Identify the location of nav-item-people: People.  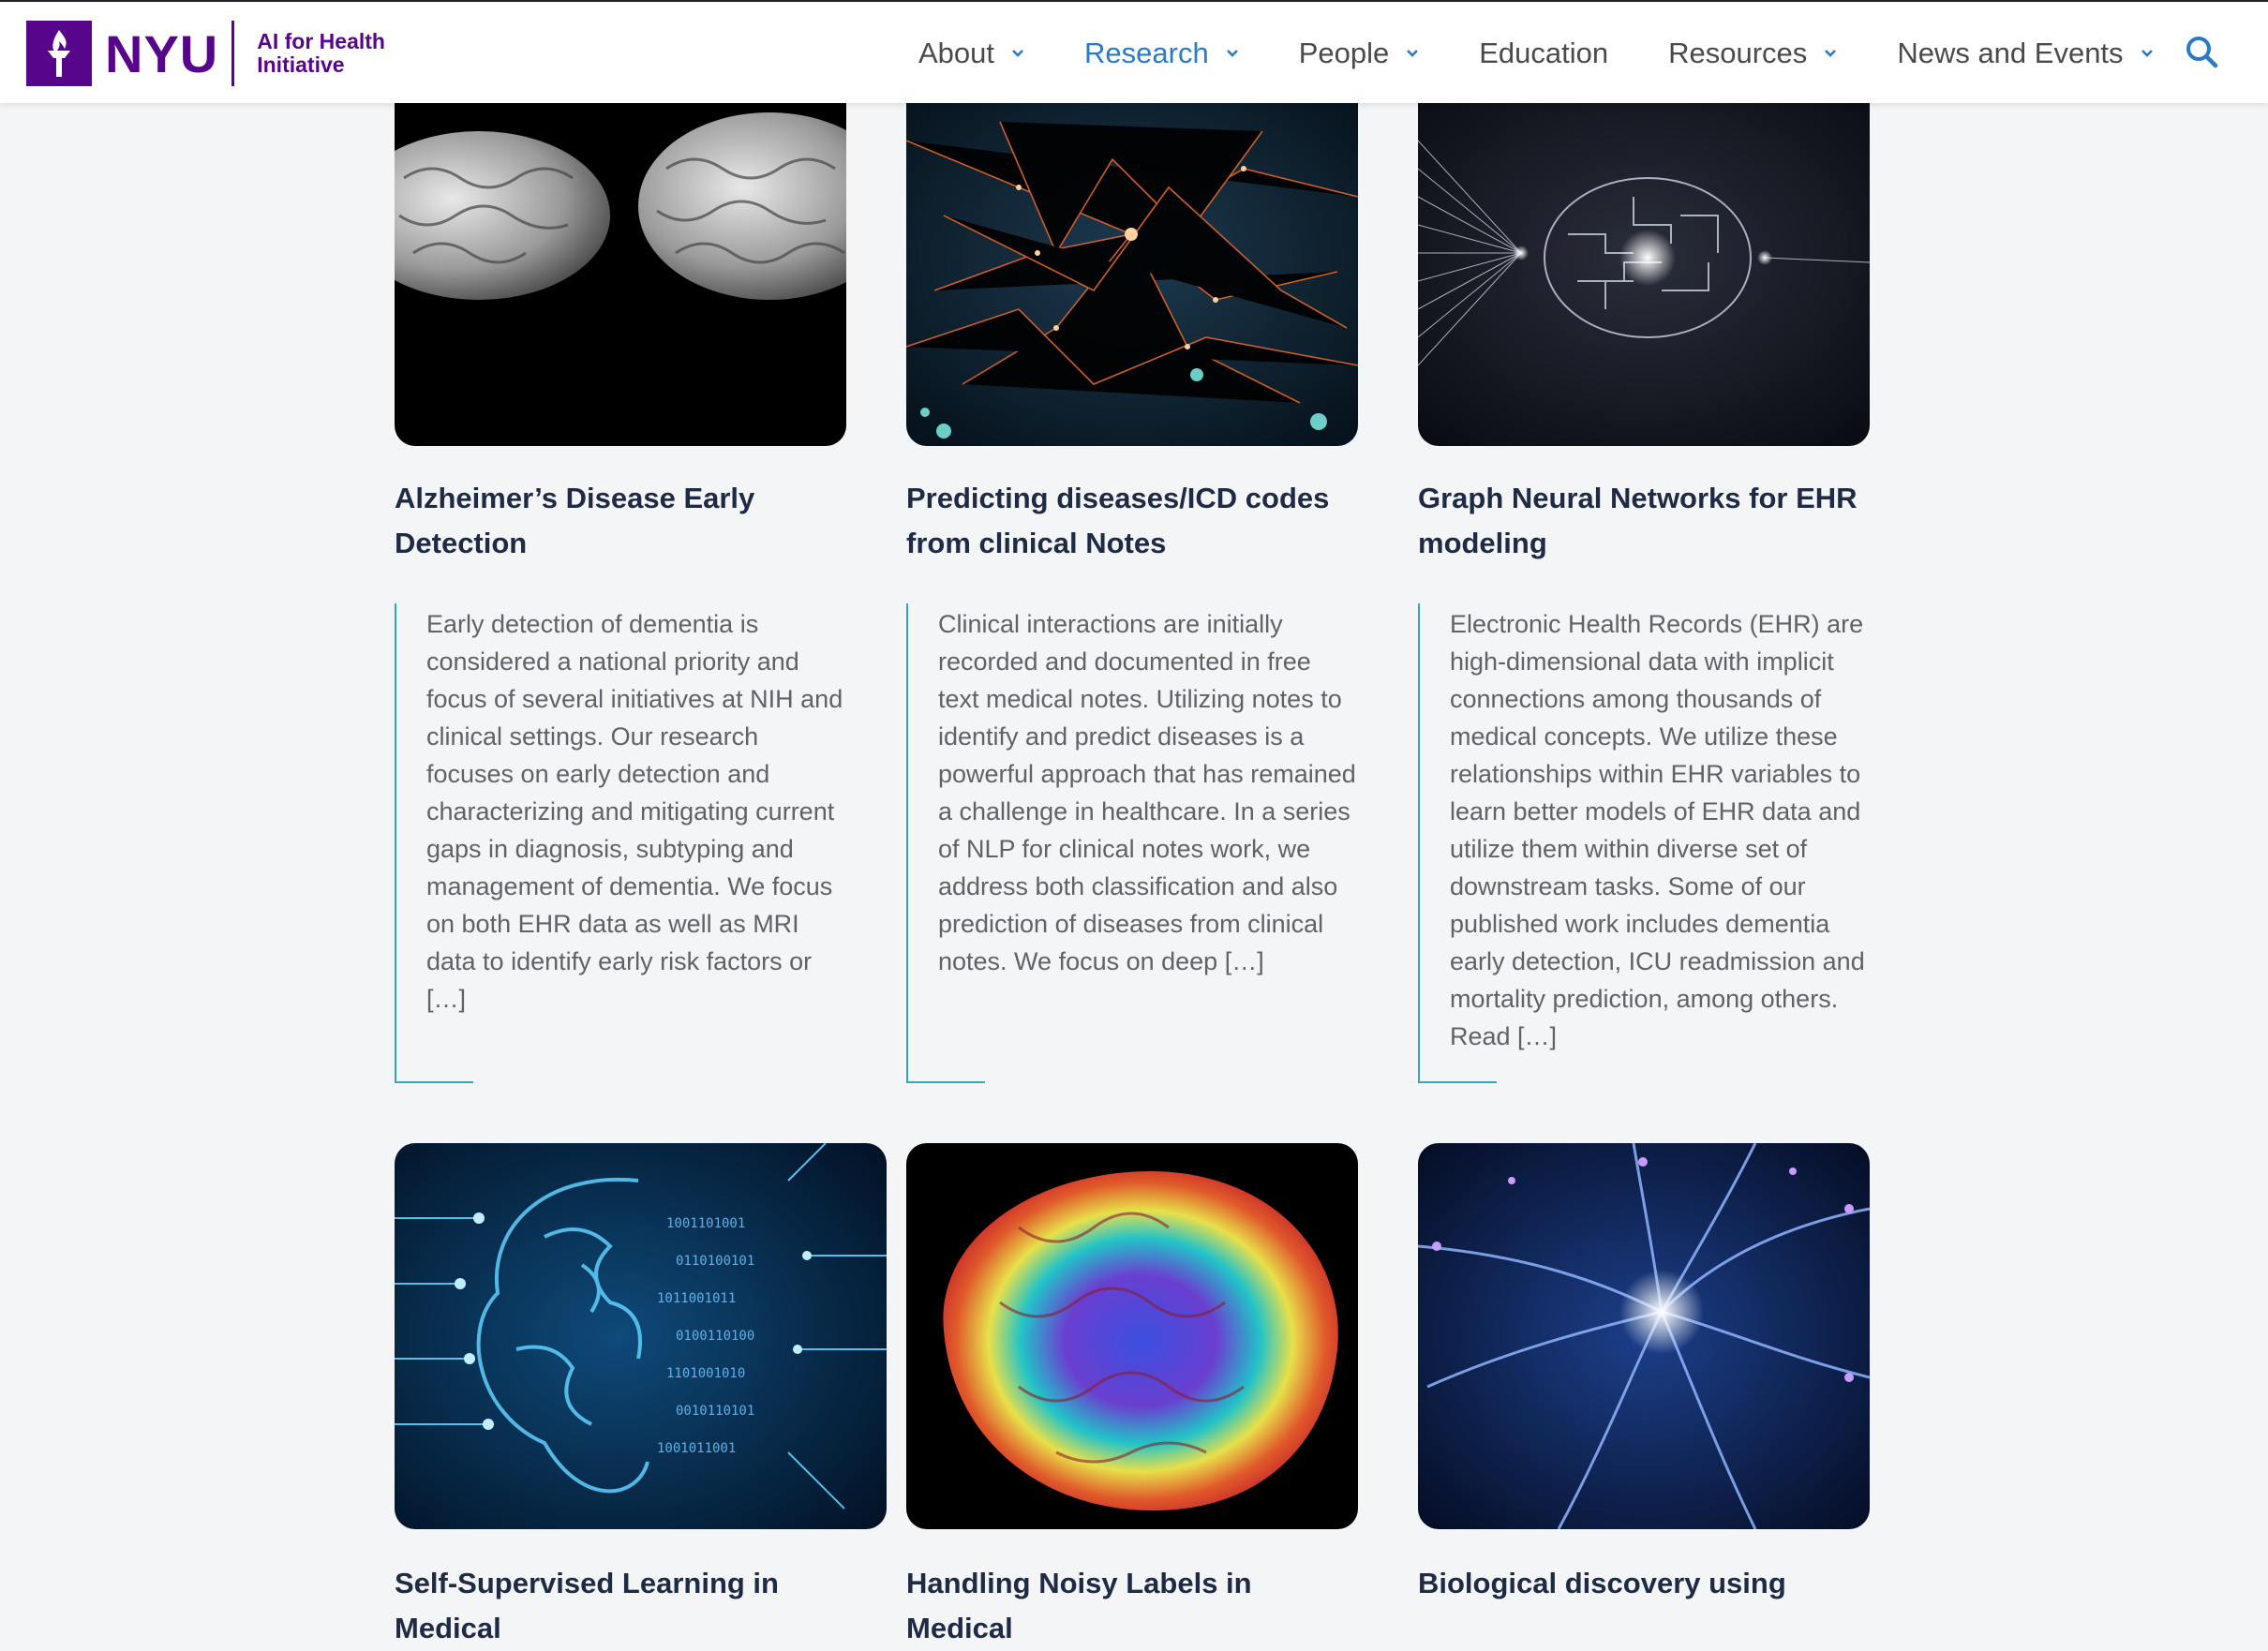
(1360, 54).